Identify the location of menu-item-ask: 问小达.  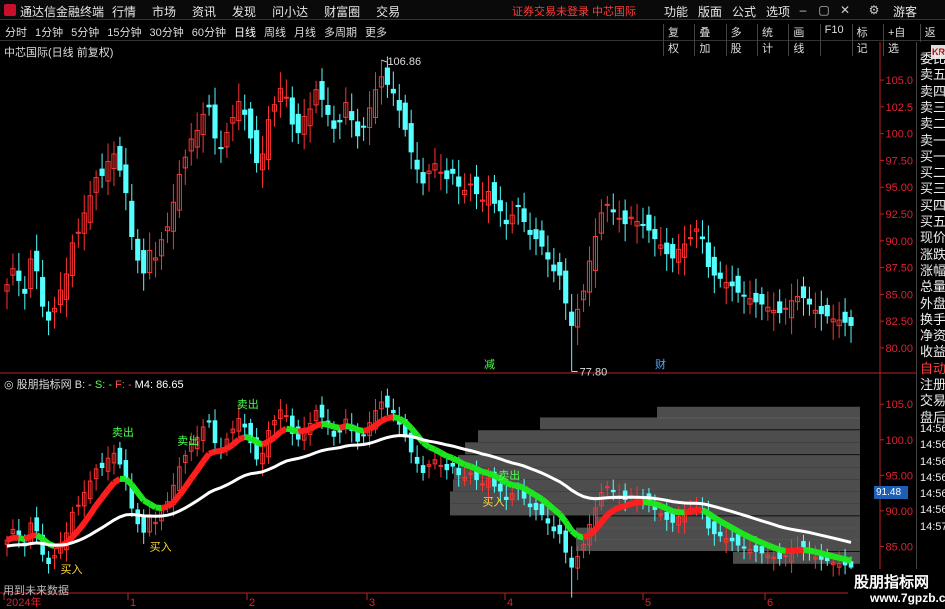
(290, 11).